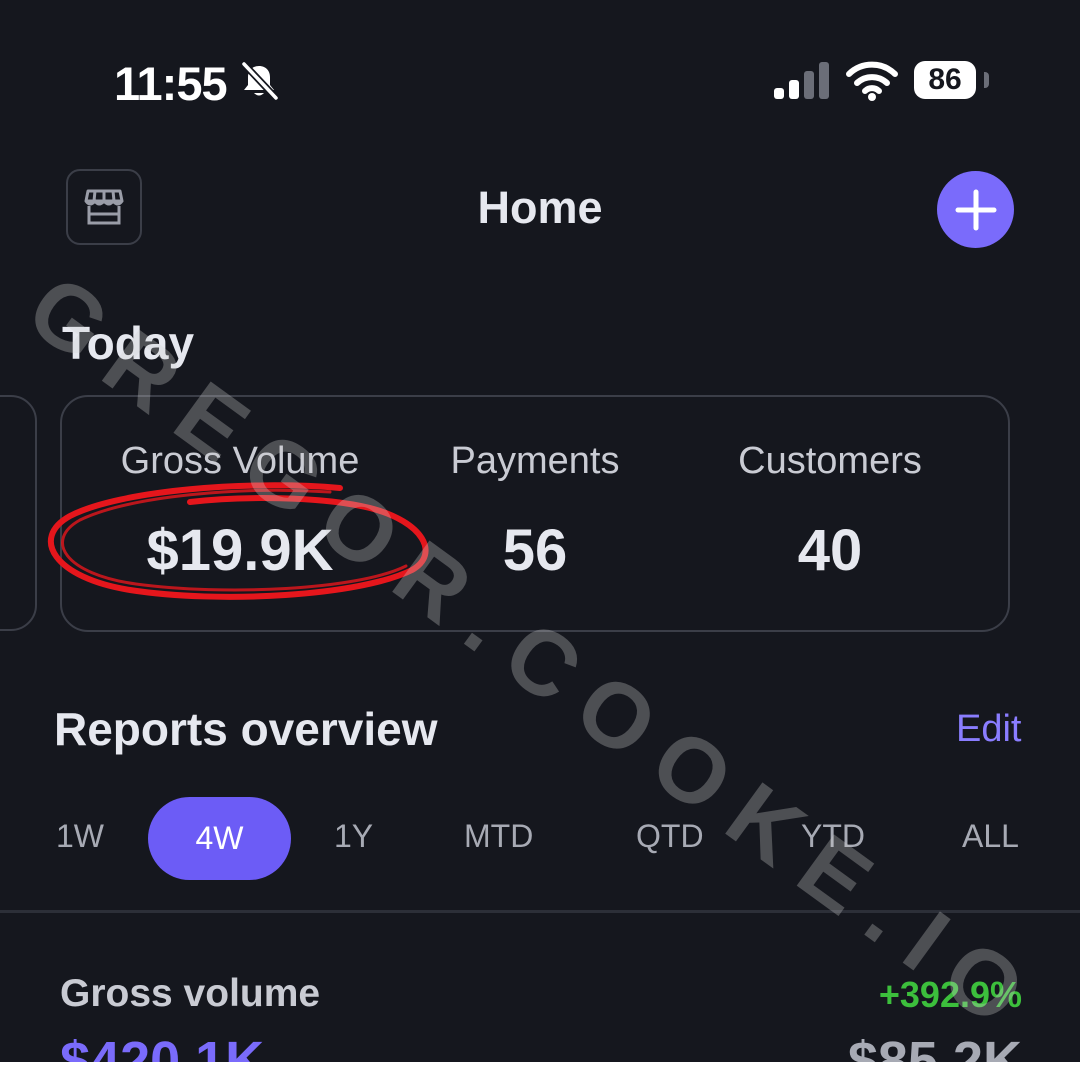  What do you see at coordinates (990, 836) in the screenshot?
I see `tab-all: ALL` at bounding box center [990, 836].